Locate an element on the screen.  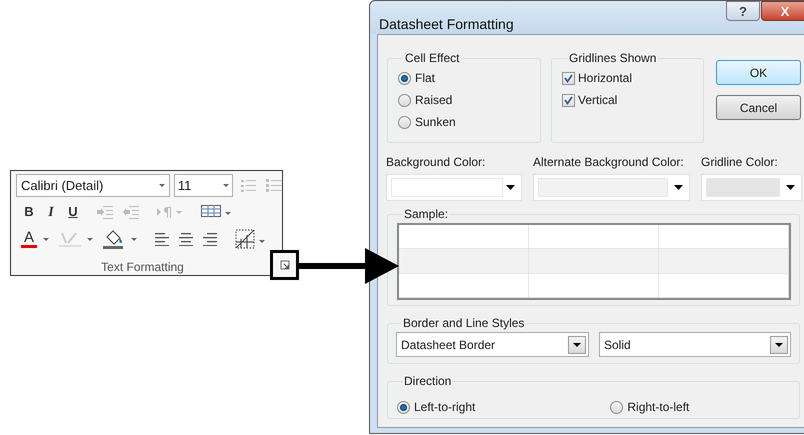
font-color-button: A is located at coordinates (29, 239).